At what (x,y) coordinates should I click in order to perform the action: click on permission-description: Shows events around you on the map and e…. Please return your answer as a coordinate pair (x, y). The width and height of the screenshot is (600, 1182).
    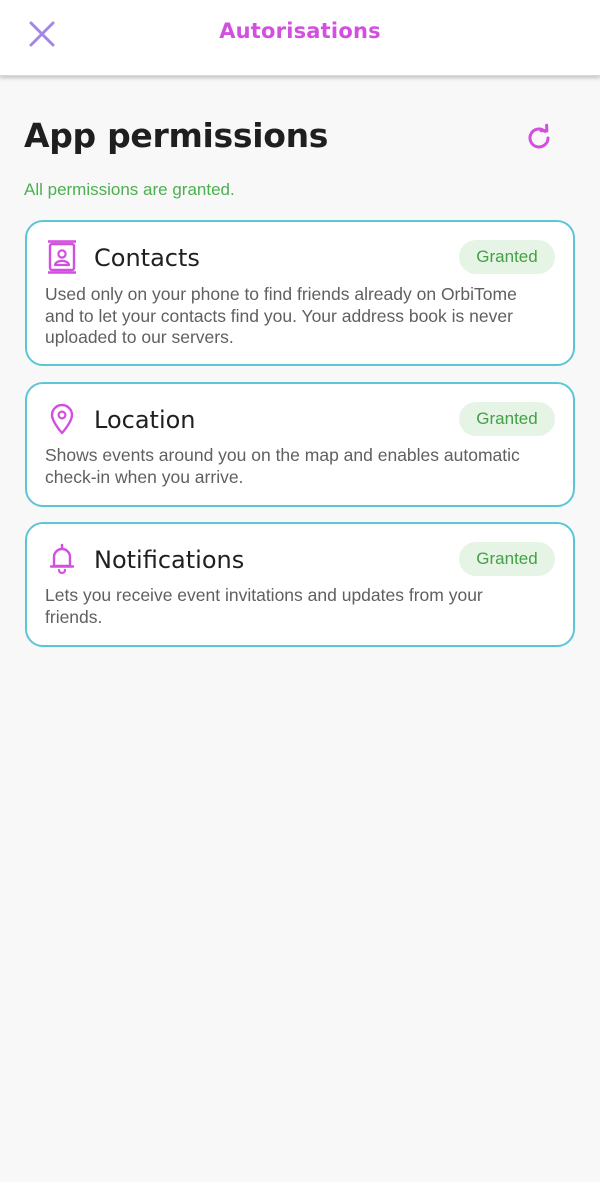
    Looking at the image, I should click on (282, 466).